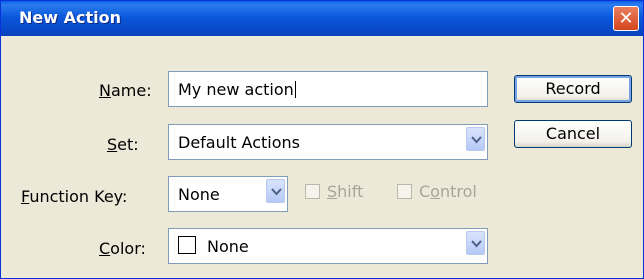 This screenshot has height=279, width=644. I want to click on close-button: ✕, so click(626, 18).